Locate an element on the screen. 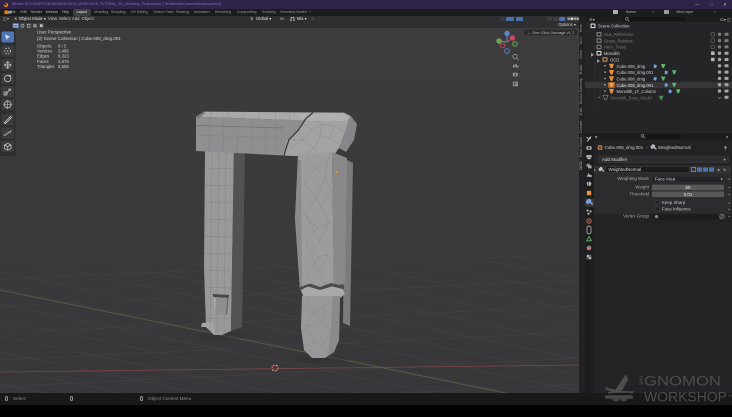 This screenshot has height=417, width=732. svg-text: Monolith_Base_Model is located at coordinates (632, 97).